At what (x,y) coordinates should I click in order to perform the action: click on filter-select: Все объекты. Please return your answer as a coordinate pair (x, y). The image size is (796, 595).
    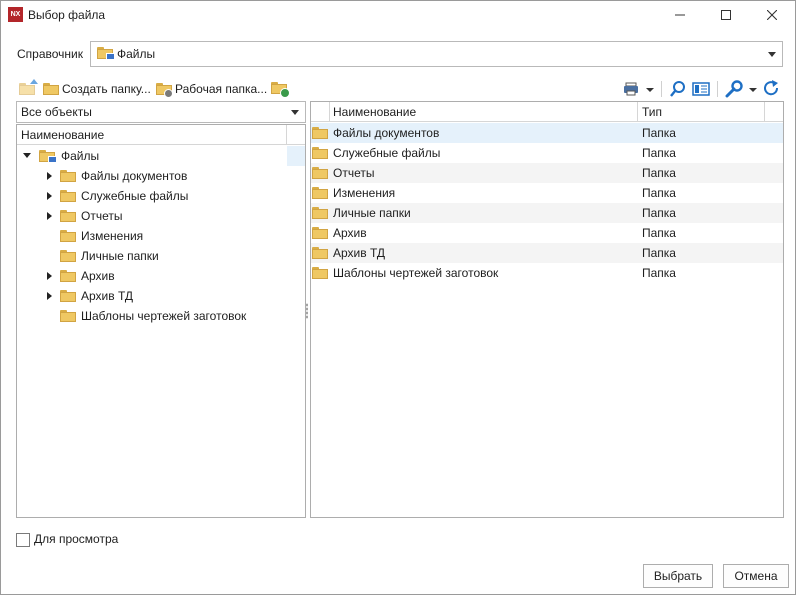
    Looking at the image, I should click on (161, 112).